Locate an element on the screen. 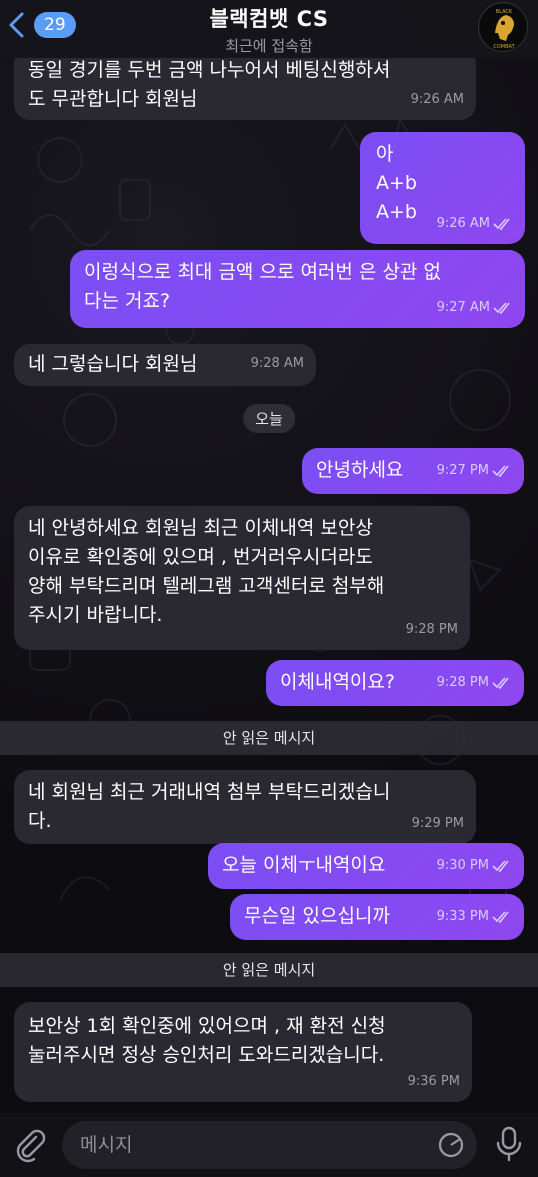 The image size is (538, 1177). message-time: 9:29 PM is located at coordinates (437, 823).